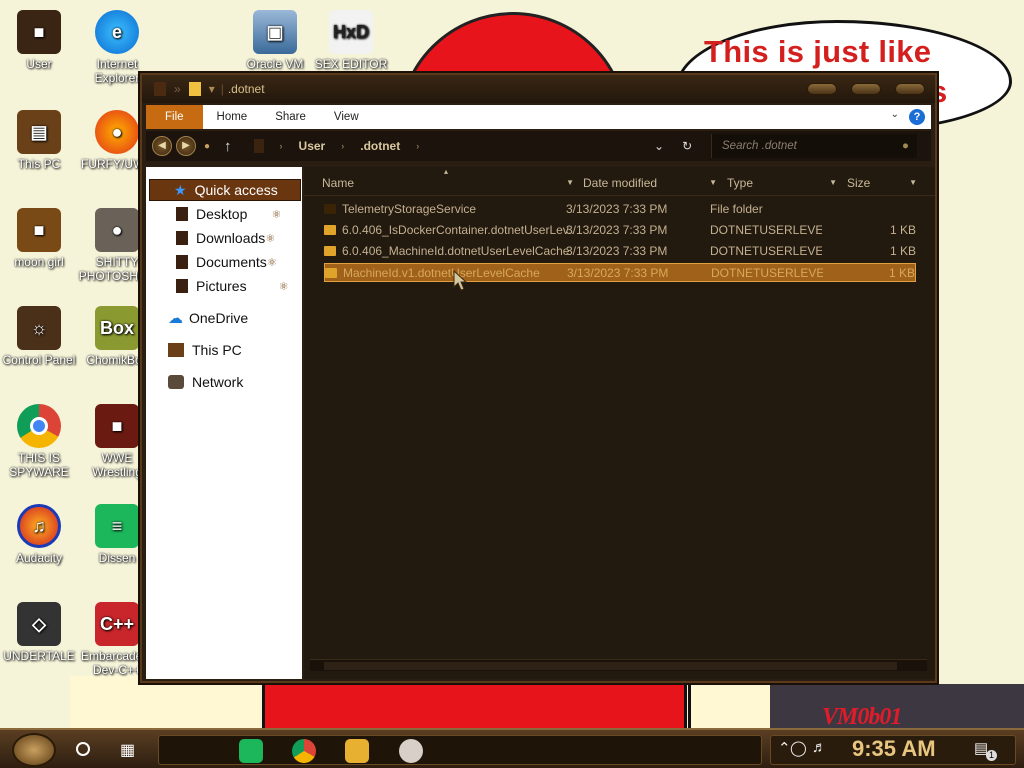  Describe the element at coordinates (39, 360) in the screenshot. I see `desktop-icon-label: Control Panel` at that location.